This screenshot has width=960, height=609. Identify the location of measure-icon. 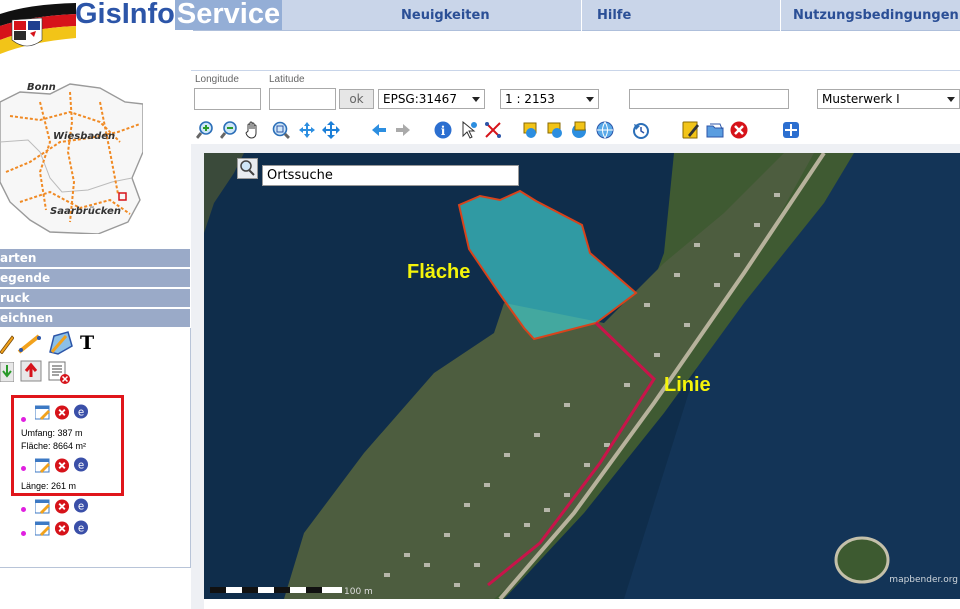
(493, 130).